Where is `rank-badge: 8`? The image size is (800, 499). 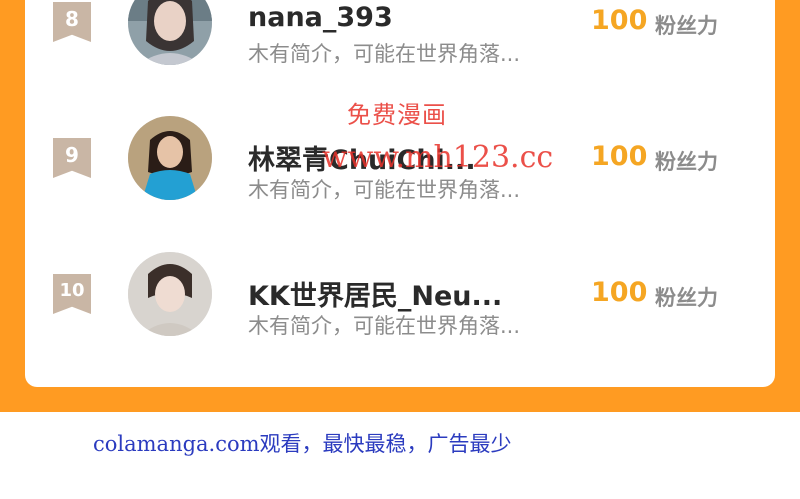 rank-badge: 8 is located at coordinates (72, 22).